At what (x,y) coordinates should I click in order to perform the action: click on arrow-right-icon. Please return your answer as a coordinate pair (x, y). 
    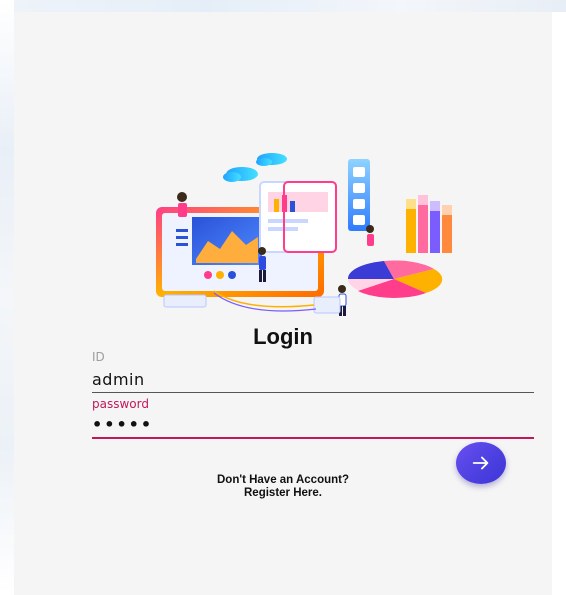
    Looking at the image, I should click on (480, 463).